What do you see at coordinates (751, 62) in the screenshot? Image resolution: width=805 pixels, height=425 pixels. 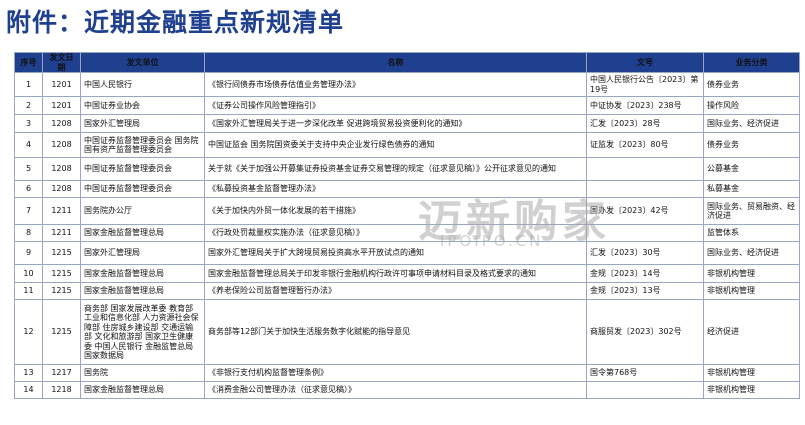 I see `col-header-category: 业务分类` at bounding box center [751, 62].